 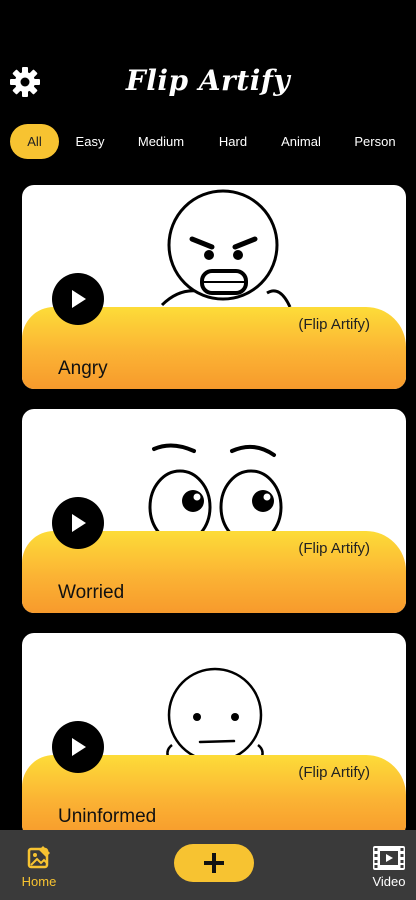 I want to click on filter-chip-easy: Easy, so click(x=90, y=141).